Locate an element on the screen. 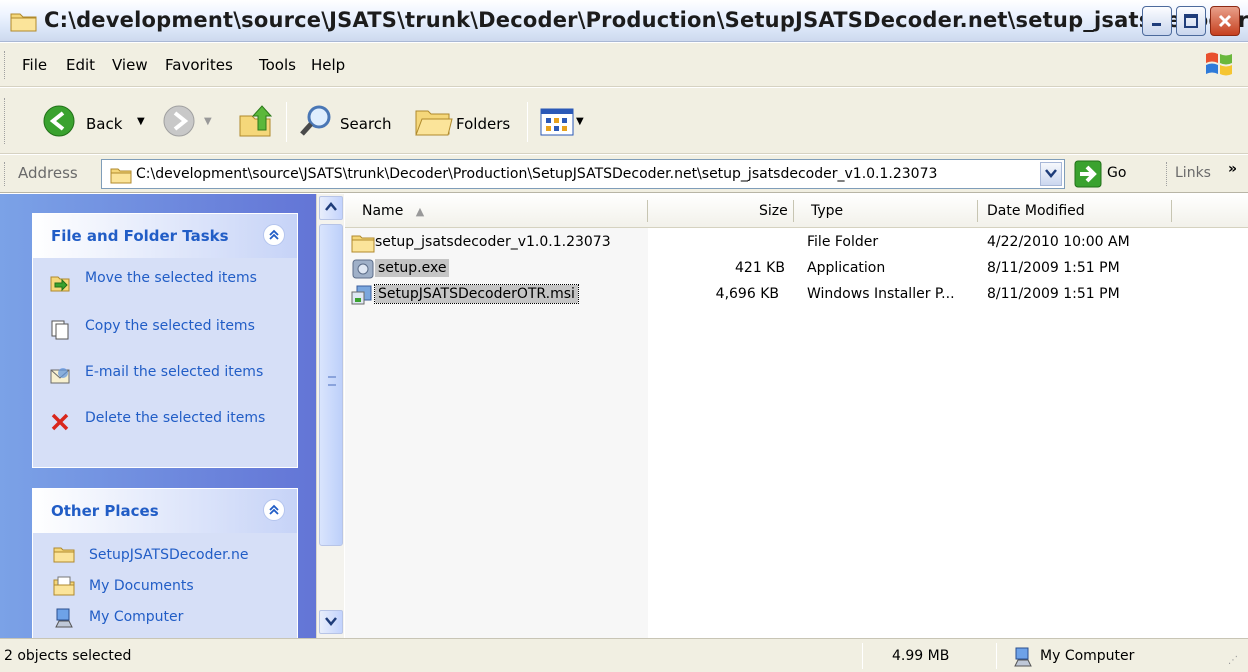 Image resolution: width=1248 pixels, height=672 pixels. folders-icon is located at coordinates (434, 123).